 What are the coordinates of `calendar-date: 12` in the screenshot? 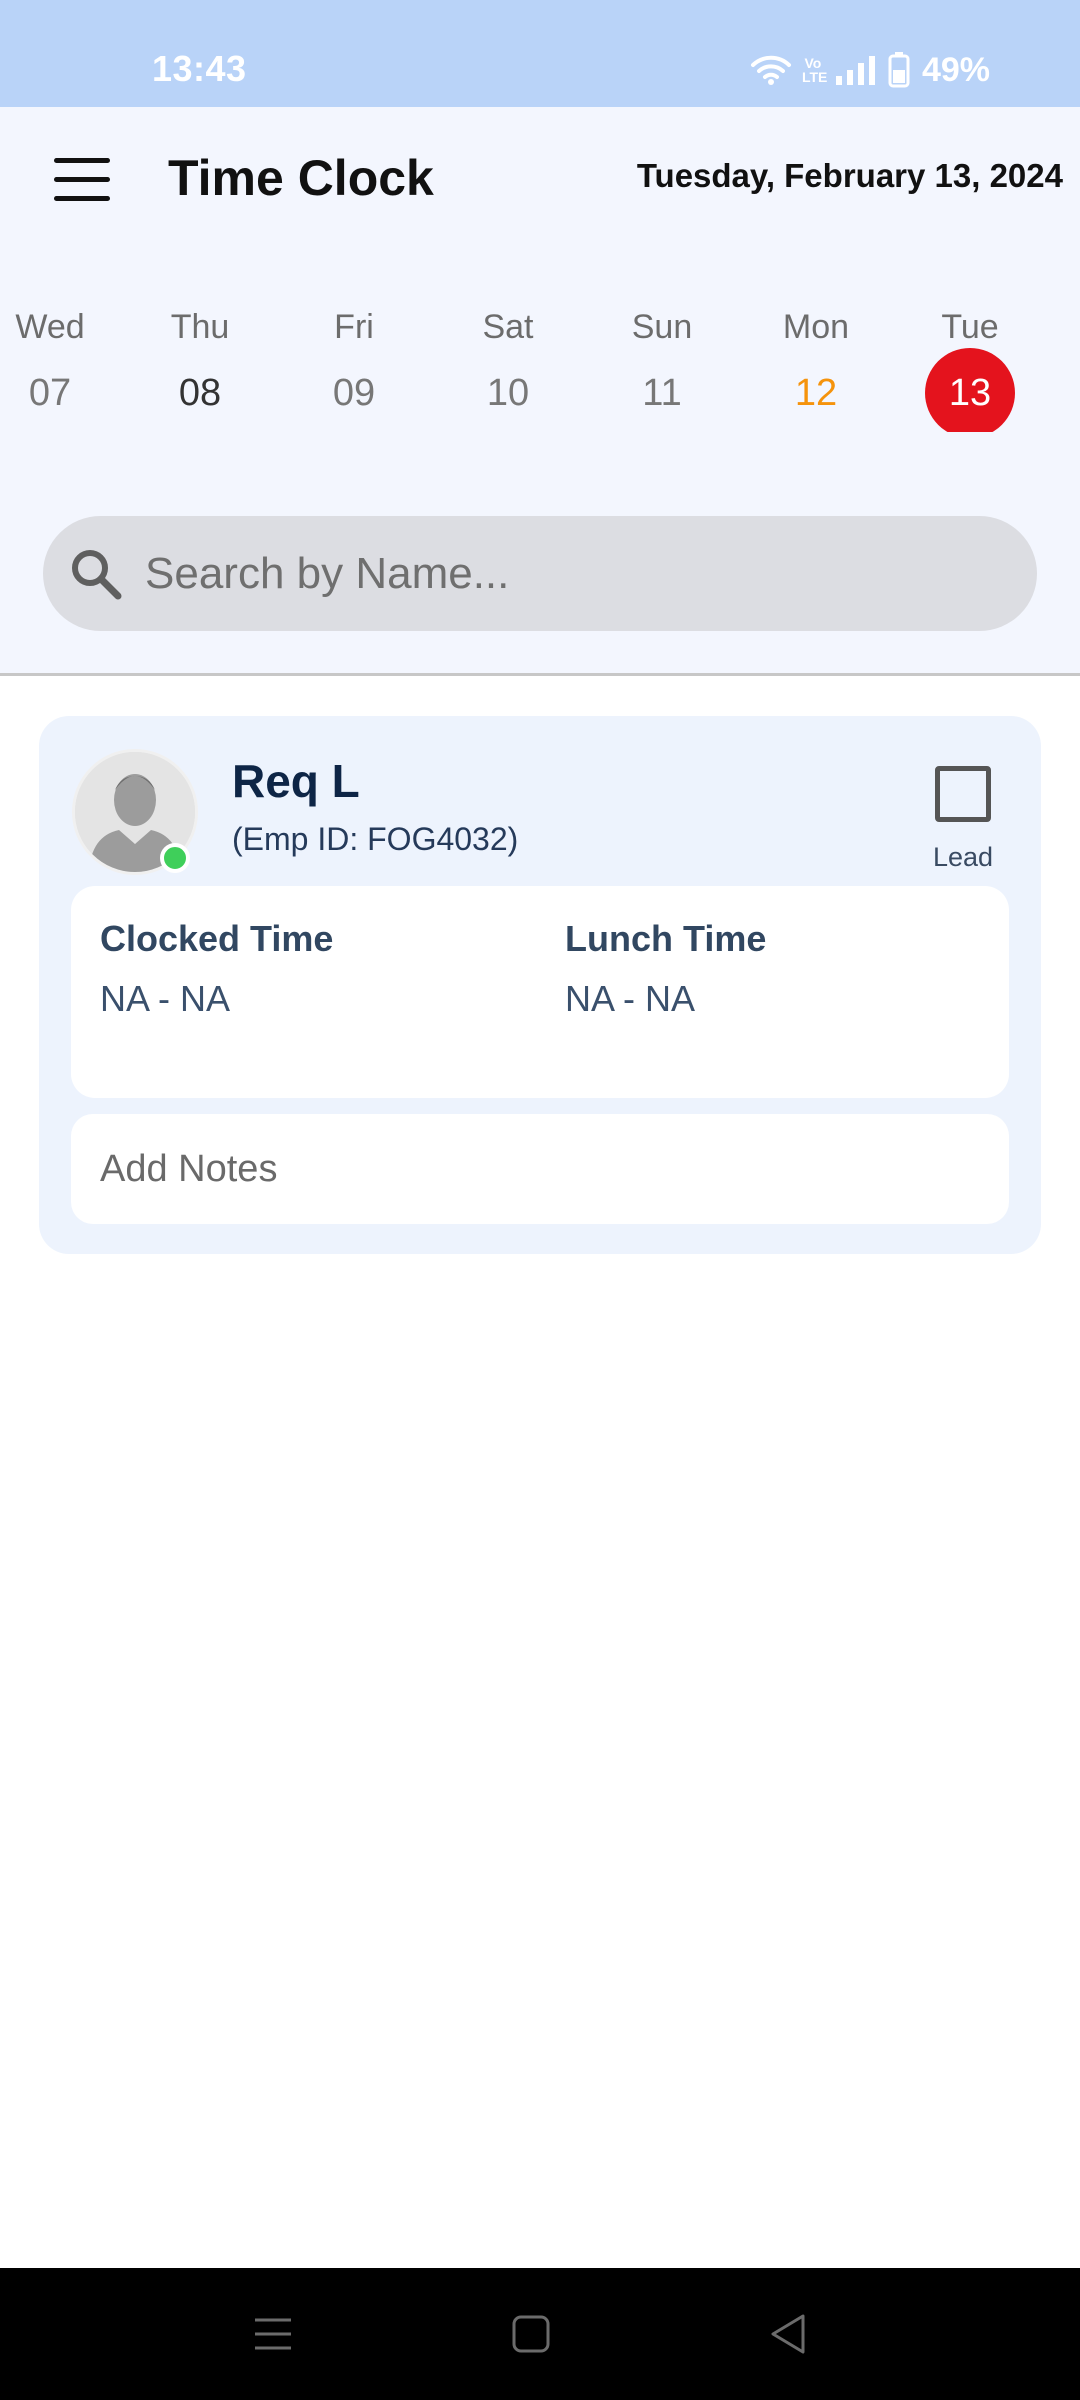 It's located at (816, 393).